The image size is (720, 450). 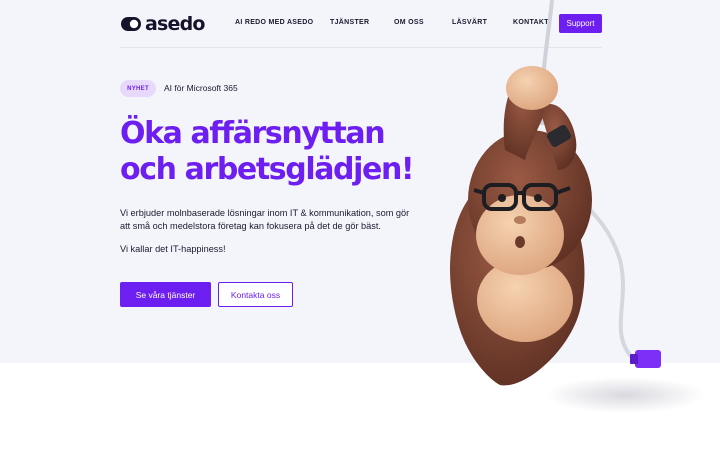 I want to click on contact-button: Kontakta oss, so click(x=255, y=294).